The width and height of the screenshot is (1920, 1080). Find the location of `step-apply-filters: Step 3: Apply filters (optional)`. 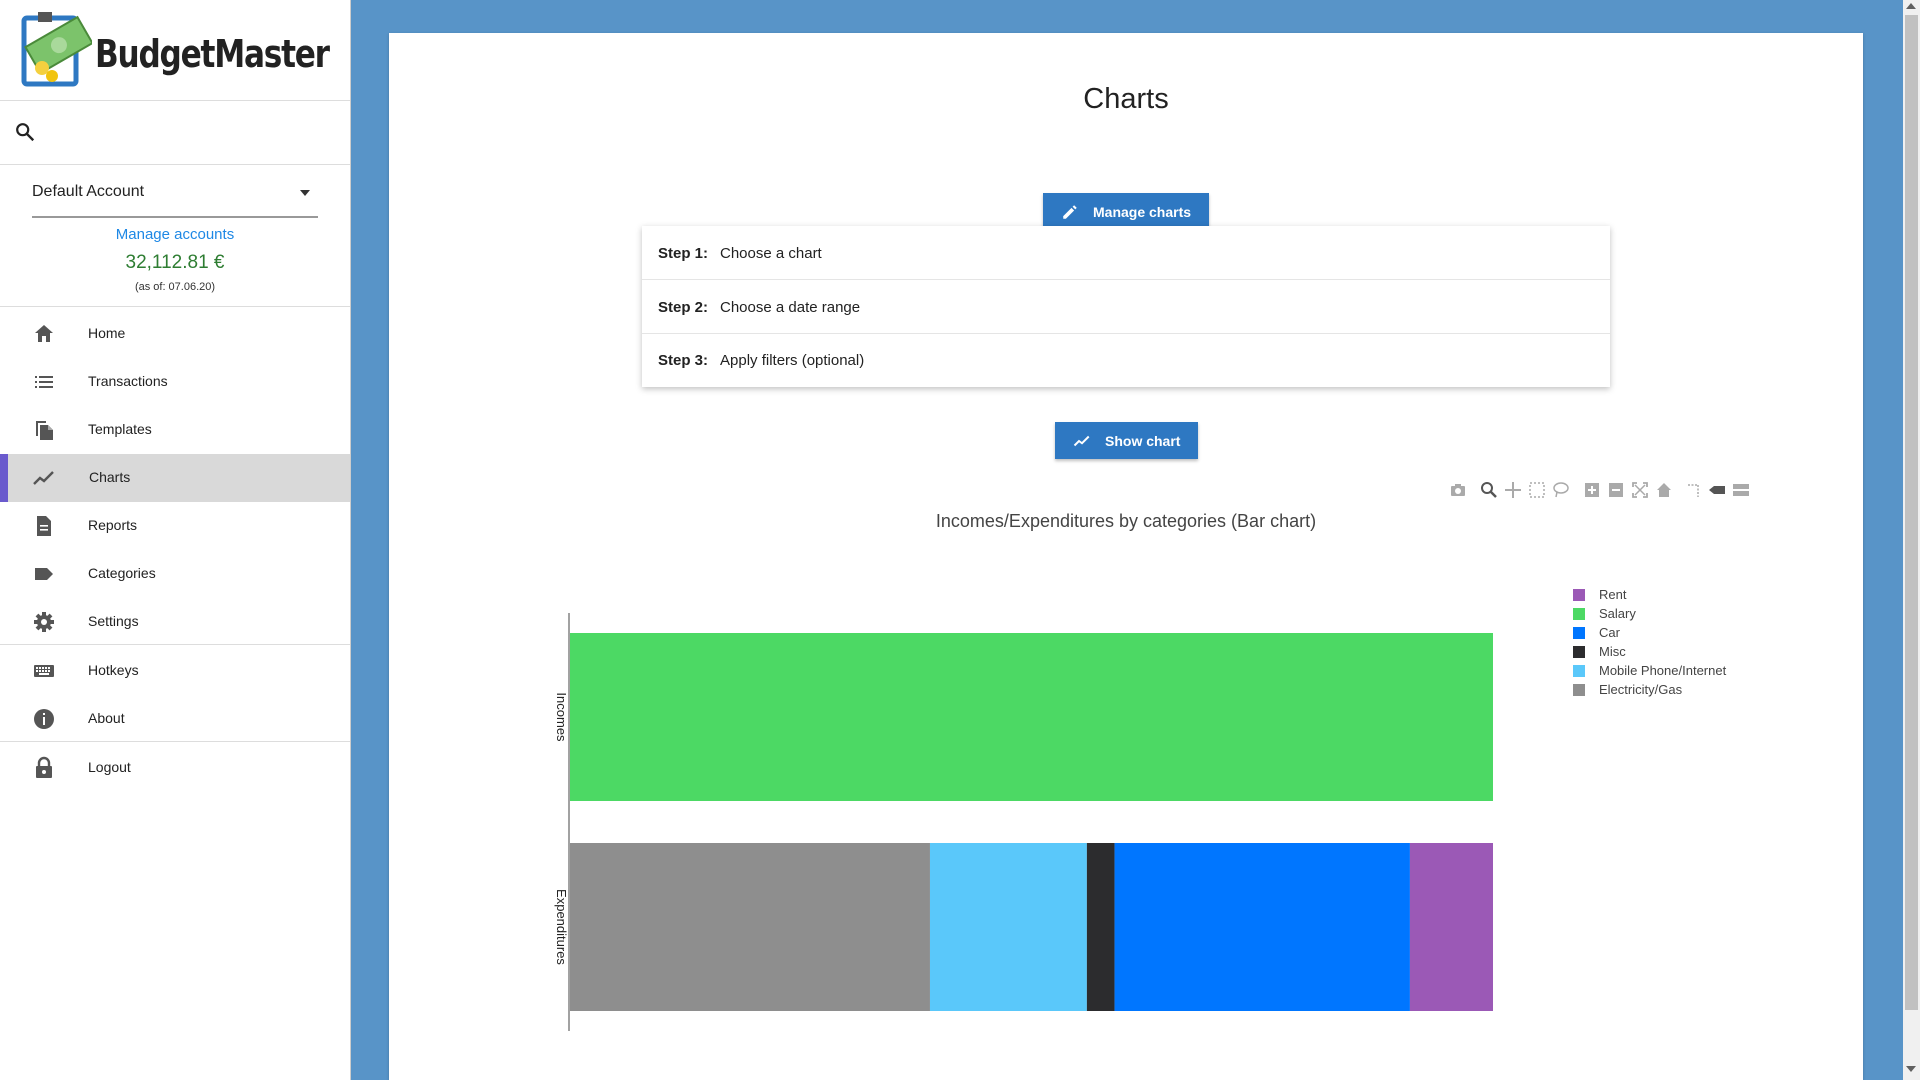

step-apply-filters: Step 3: Apply filters (optional) is located at coordinates (1126, 359).